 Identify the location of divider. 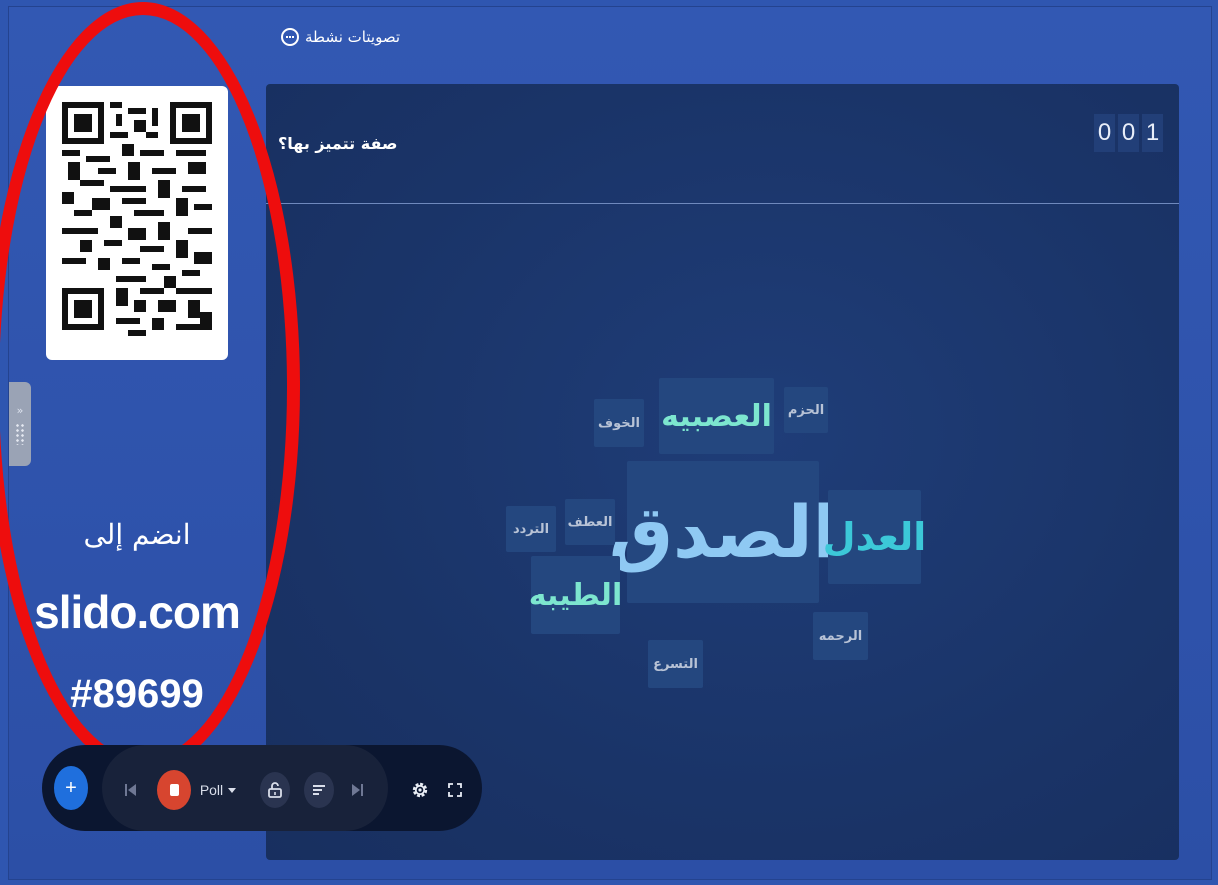
(722, 203).